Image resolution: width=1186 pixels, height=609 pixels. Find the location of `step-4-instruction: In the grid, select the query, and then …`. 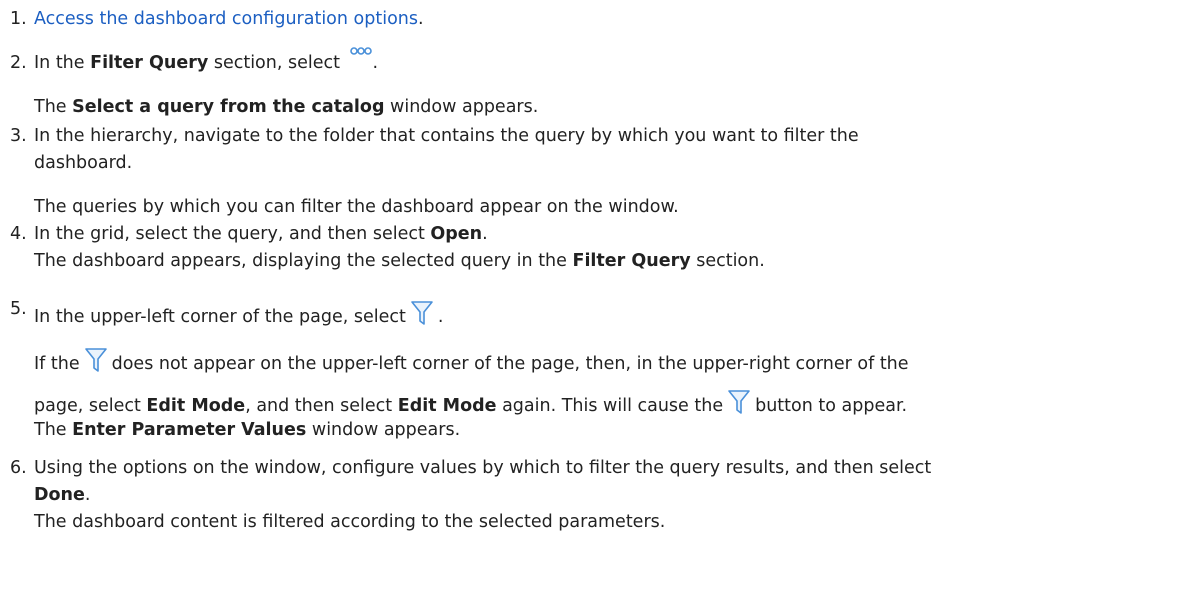

step-4-instruction: In the grid, select the query, and then … is located at coordinates (261, 234).